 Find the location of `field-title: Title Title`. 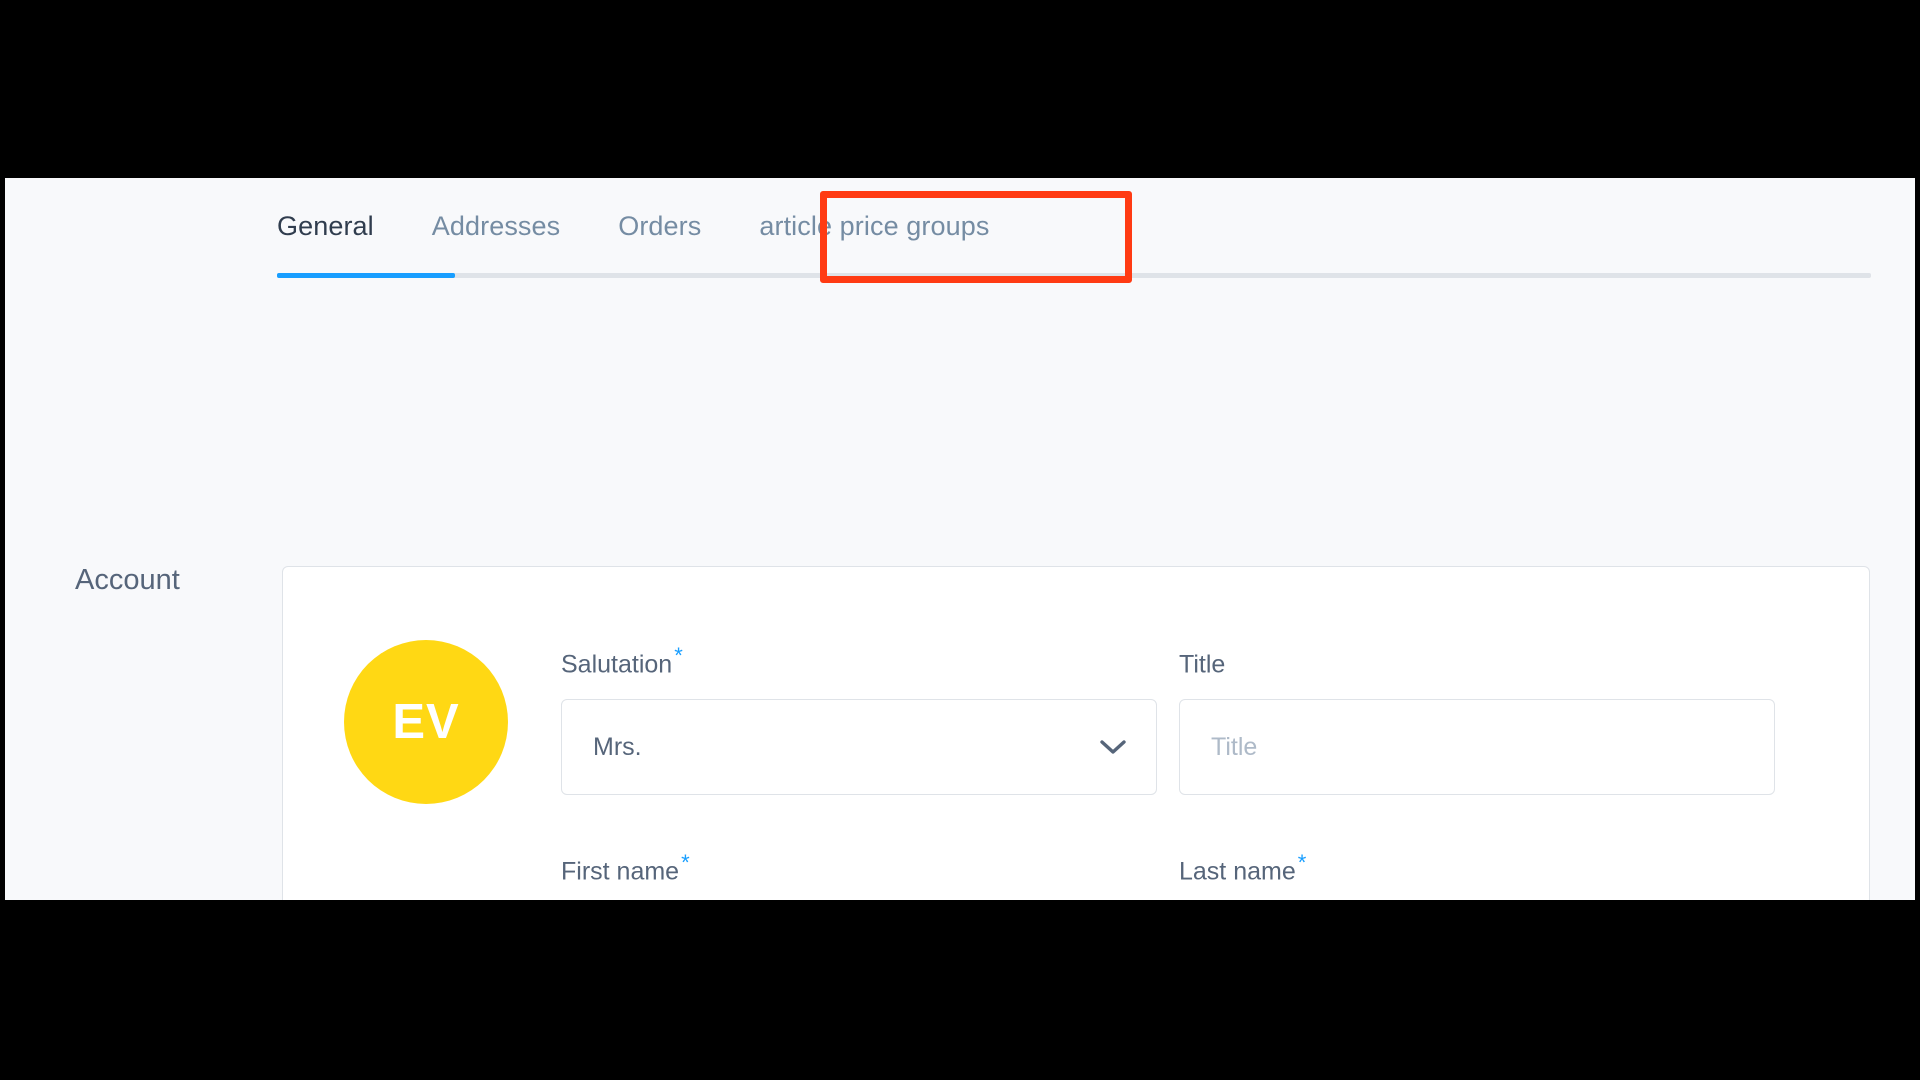

field-title: Title Title is located at coordinates (1477, 720).